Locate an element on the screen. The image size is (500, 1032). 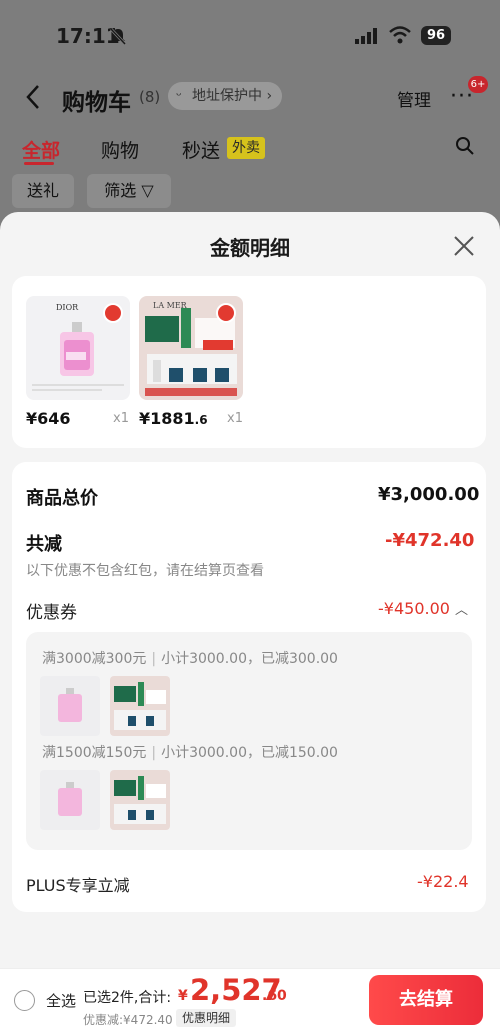
dior-logo-text: DIOR is located at coordinates (67, 307).